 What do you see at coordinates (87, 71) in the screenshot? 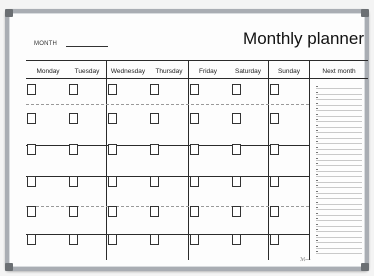
I see `day-header-tuesday: Tuesday` at bounding box center [87, 71].